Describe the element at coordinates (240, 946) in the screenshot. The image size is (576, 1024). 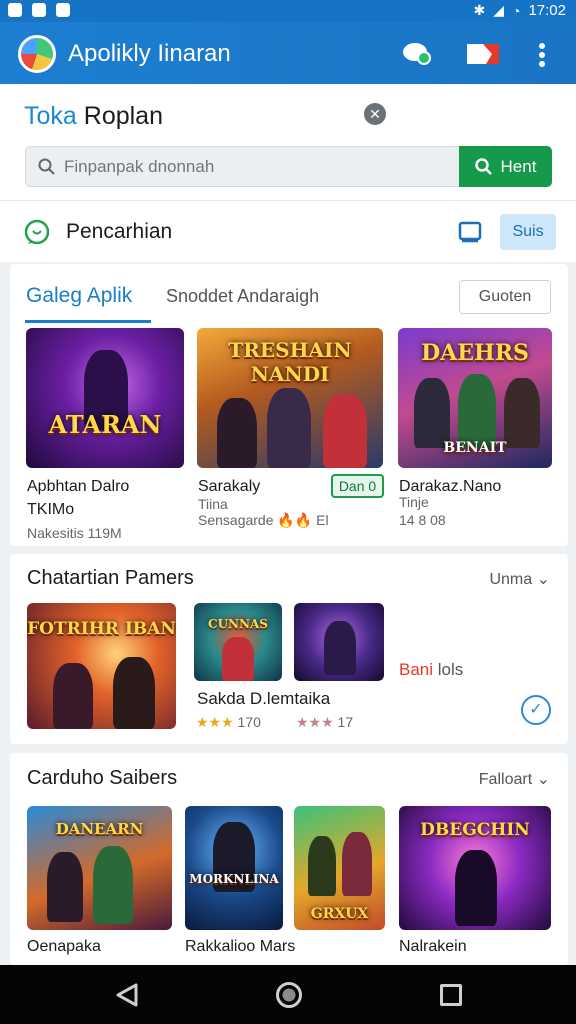
I see `app-title: Rakkalioo Mars` at that location.